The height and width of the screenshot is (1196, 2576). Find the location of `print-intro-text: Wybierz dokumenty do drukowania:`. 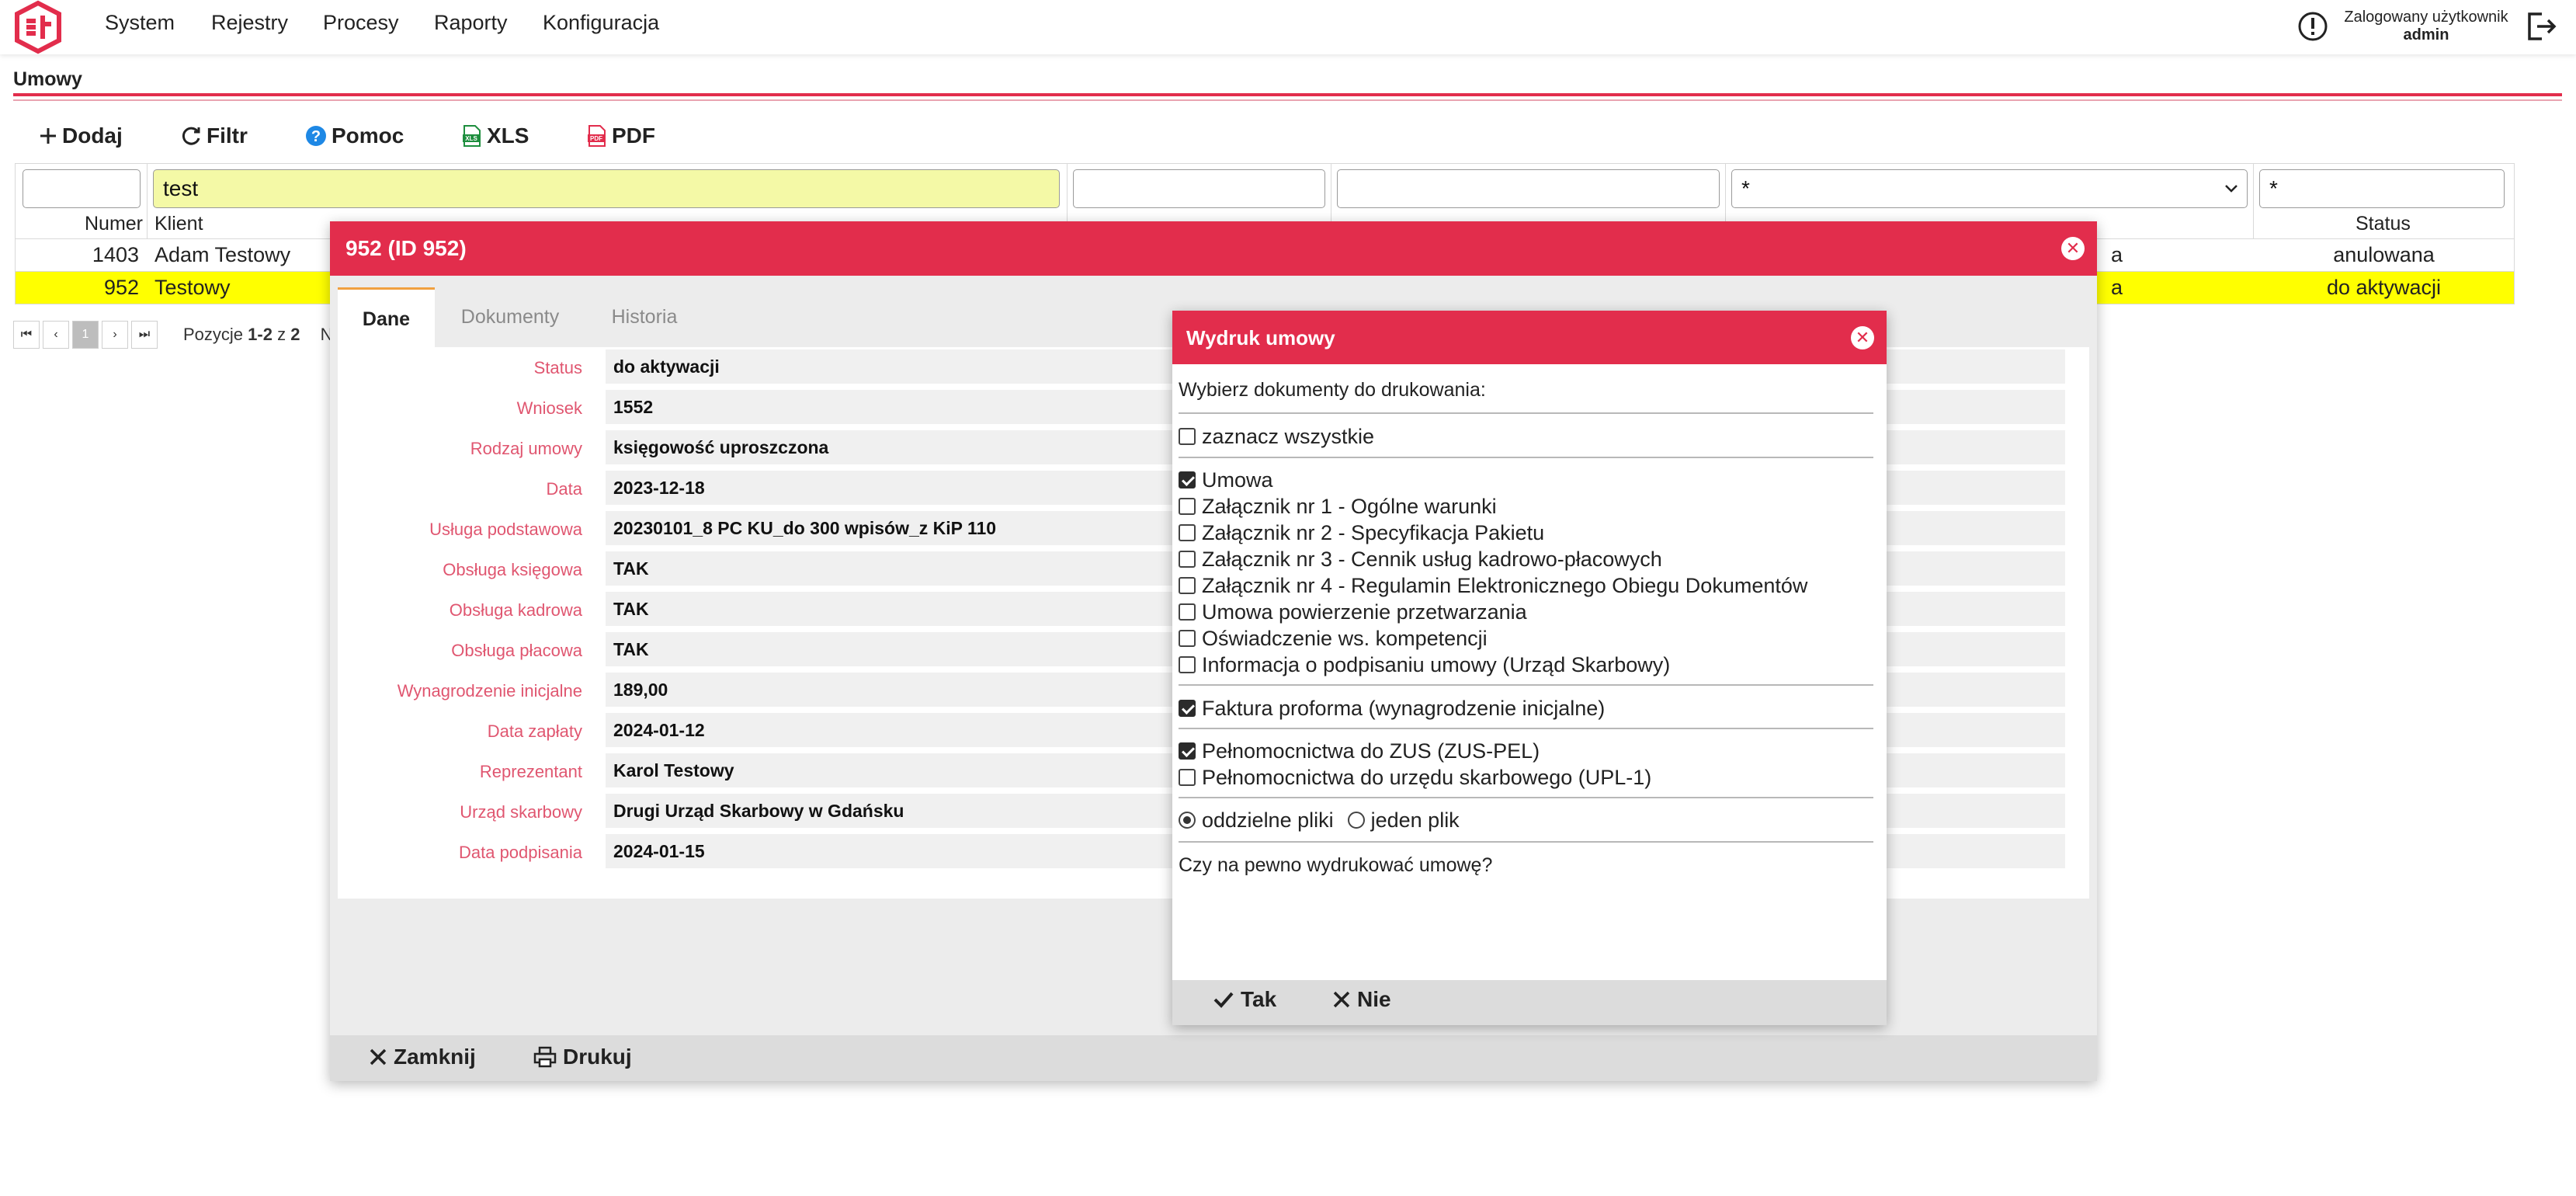

print-intro-text: Wybierz dokumenty do drukowania: is located at coordinates (1332, 390).